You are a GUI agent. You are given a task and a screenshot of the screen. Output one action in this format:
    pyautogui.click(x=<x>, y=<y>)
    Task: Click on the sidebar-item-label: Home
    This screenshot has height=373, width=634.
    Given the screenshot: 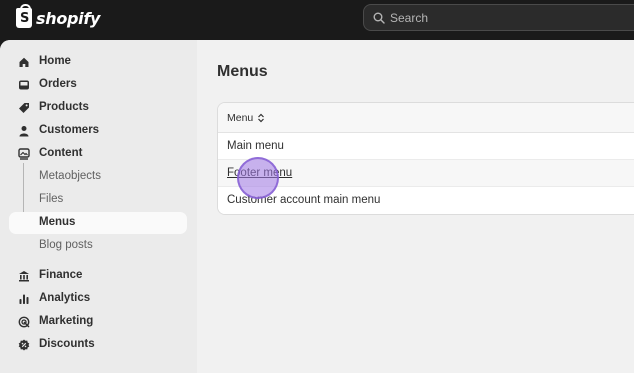 What is the action you would take?
    pyautogui.click(x=55, y=61)
    